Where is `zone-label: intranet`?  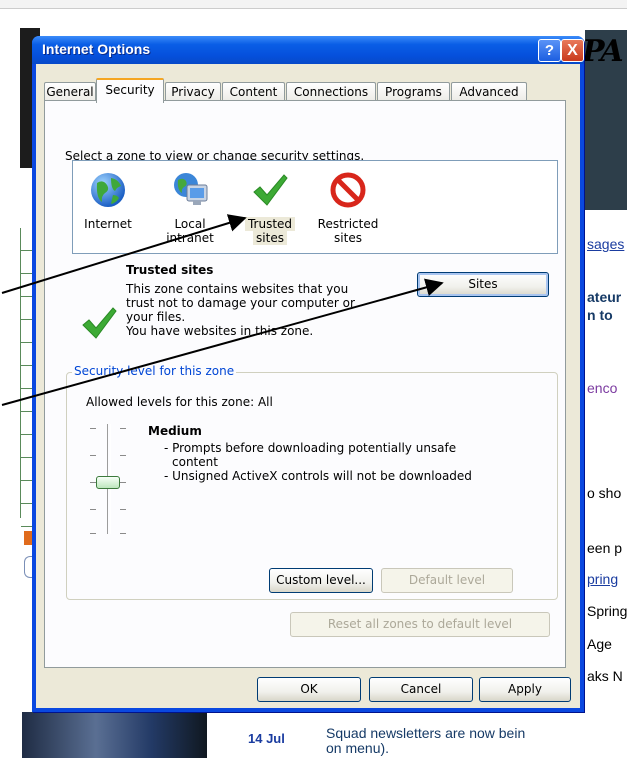 zone-label: intranet is located at coordinates (190, 238).